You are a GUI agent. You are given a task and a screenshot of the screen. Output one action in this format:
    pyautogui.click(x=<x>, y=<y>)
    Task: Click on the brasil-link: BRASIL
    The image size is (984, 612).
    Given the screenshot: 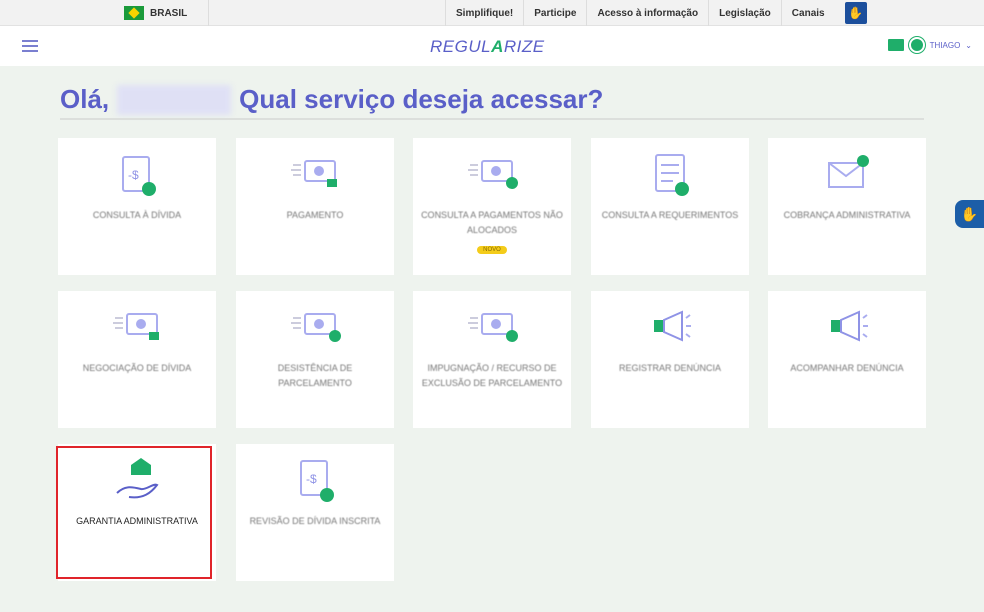 What is the action you would take?
    pyautogui.click(x=155, y=13)
    